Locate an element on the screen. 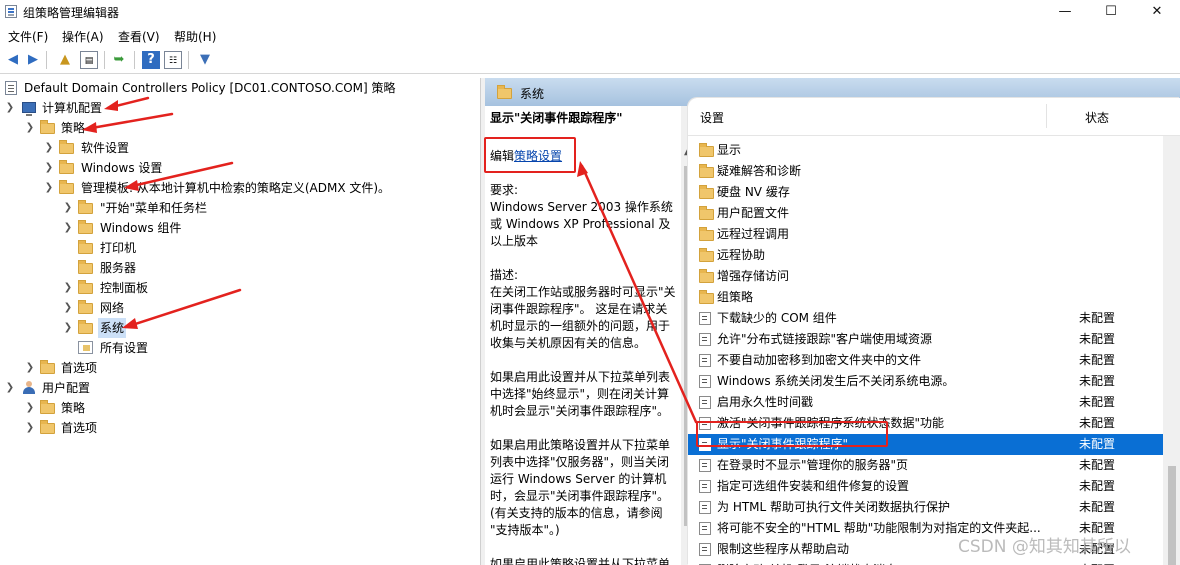 The height and width of the screenshot is (565, 1180). list-item-folder: 用户配置文件 is located at coordinates (925, 213).